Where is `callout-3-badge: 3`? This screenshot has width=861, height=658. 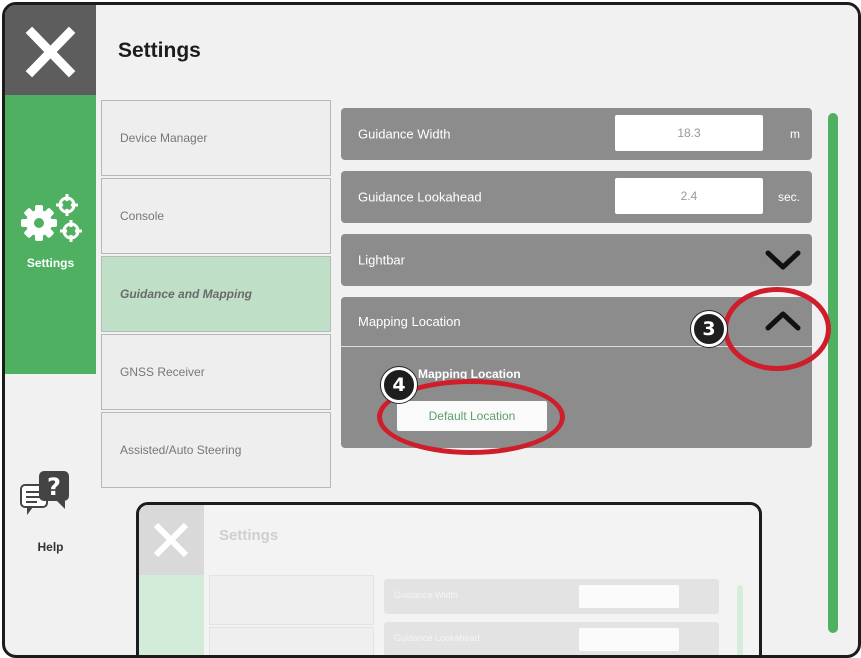
callout-3-badge: 3 is located at coordinates (709, 329).